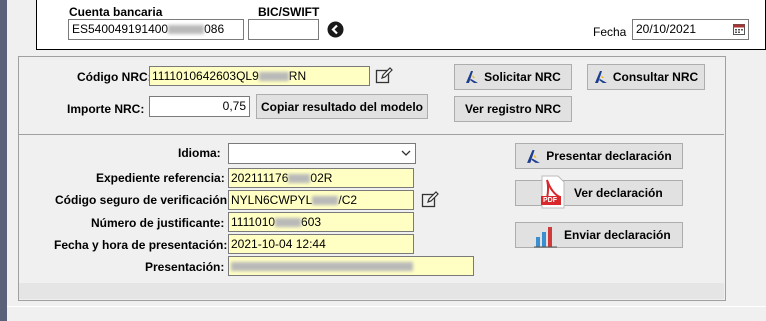 Image resolution: width=766 pixels, height=321 pixels. I want to click on section-divider, so click(371, 134).